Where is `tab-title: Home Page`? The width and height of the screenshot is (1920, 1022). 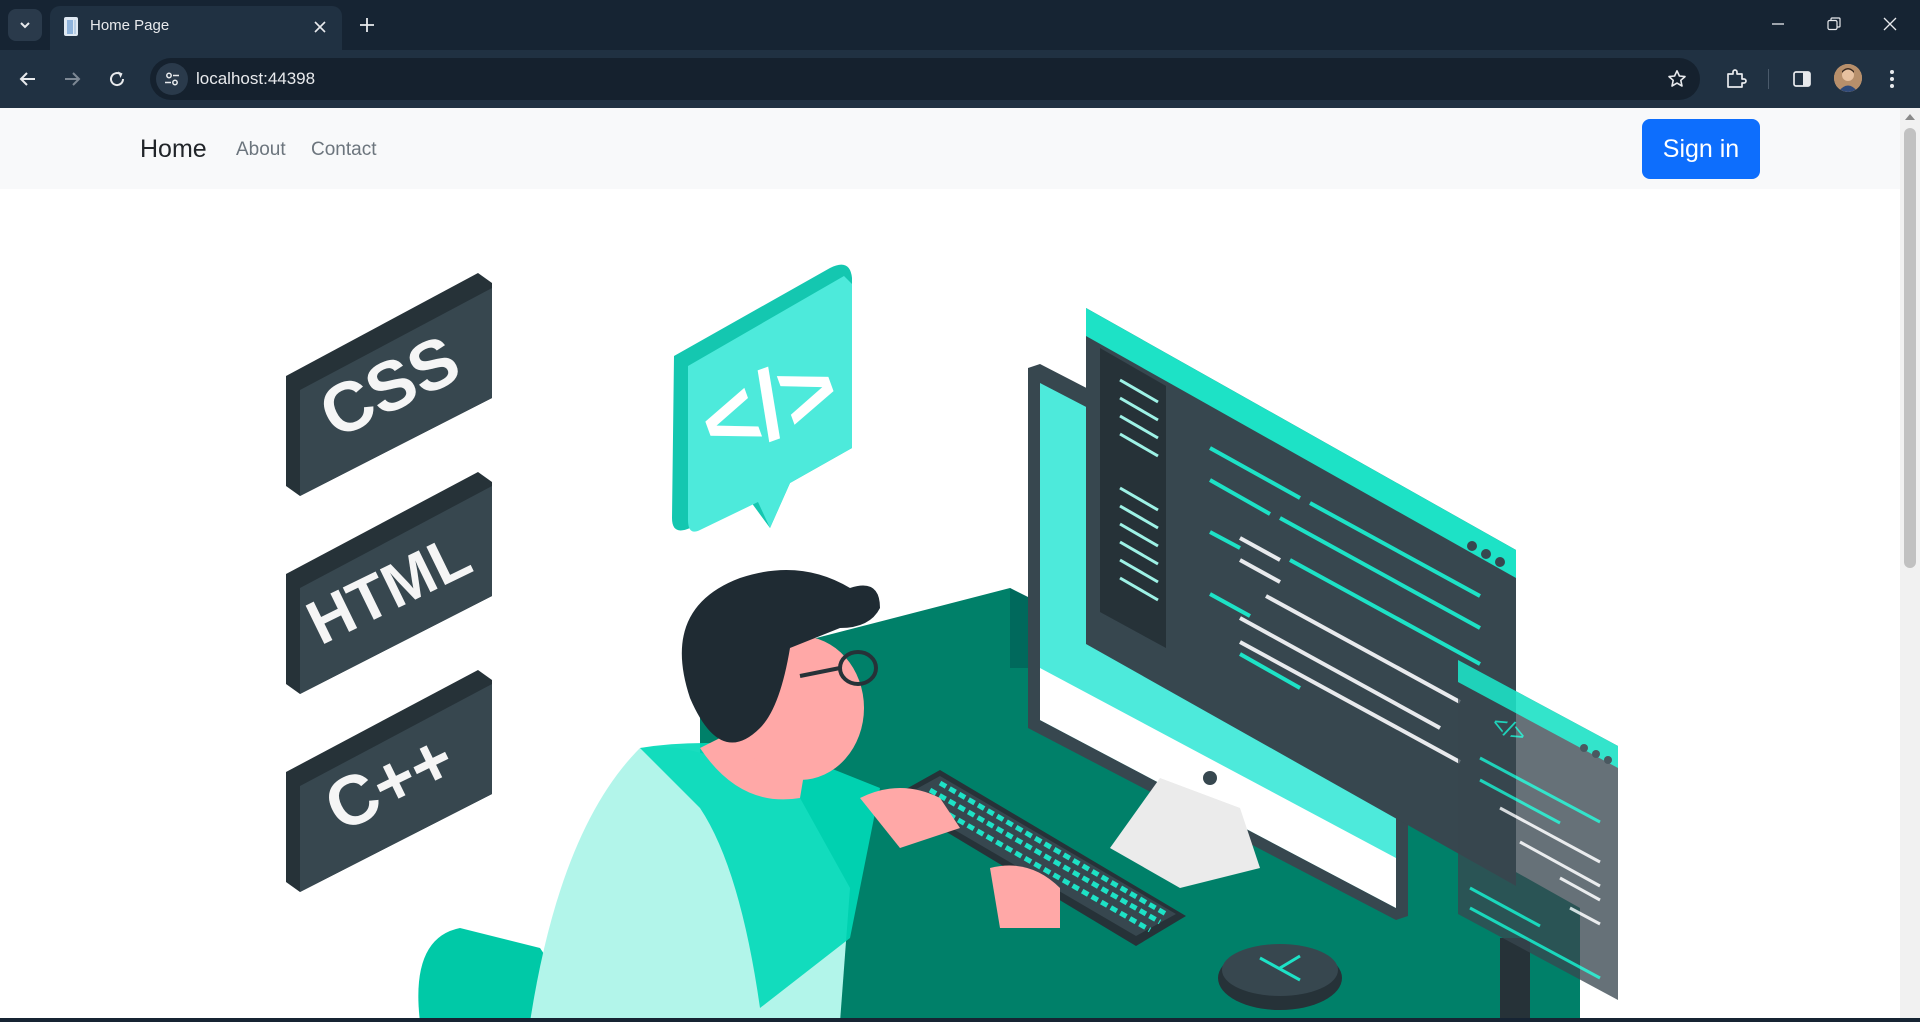 tab-title: Home Page is located at coordinates (130, 25).